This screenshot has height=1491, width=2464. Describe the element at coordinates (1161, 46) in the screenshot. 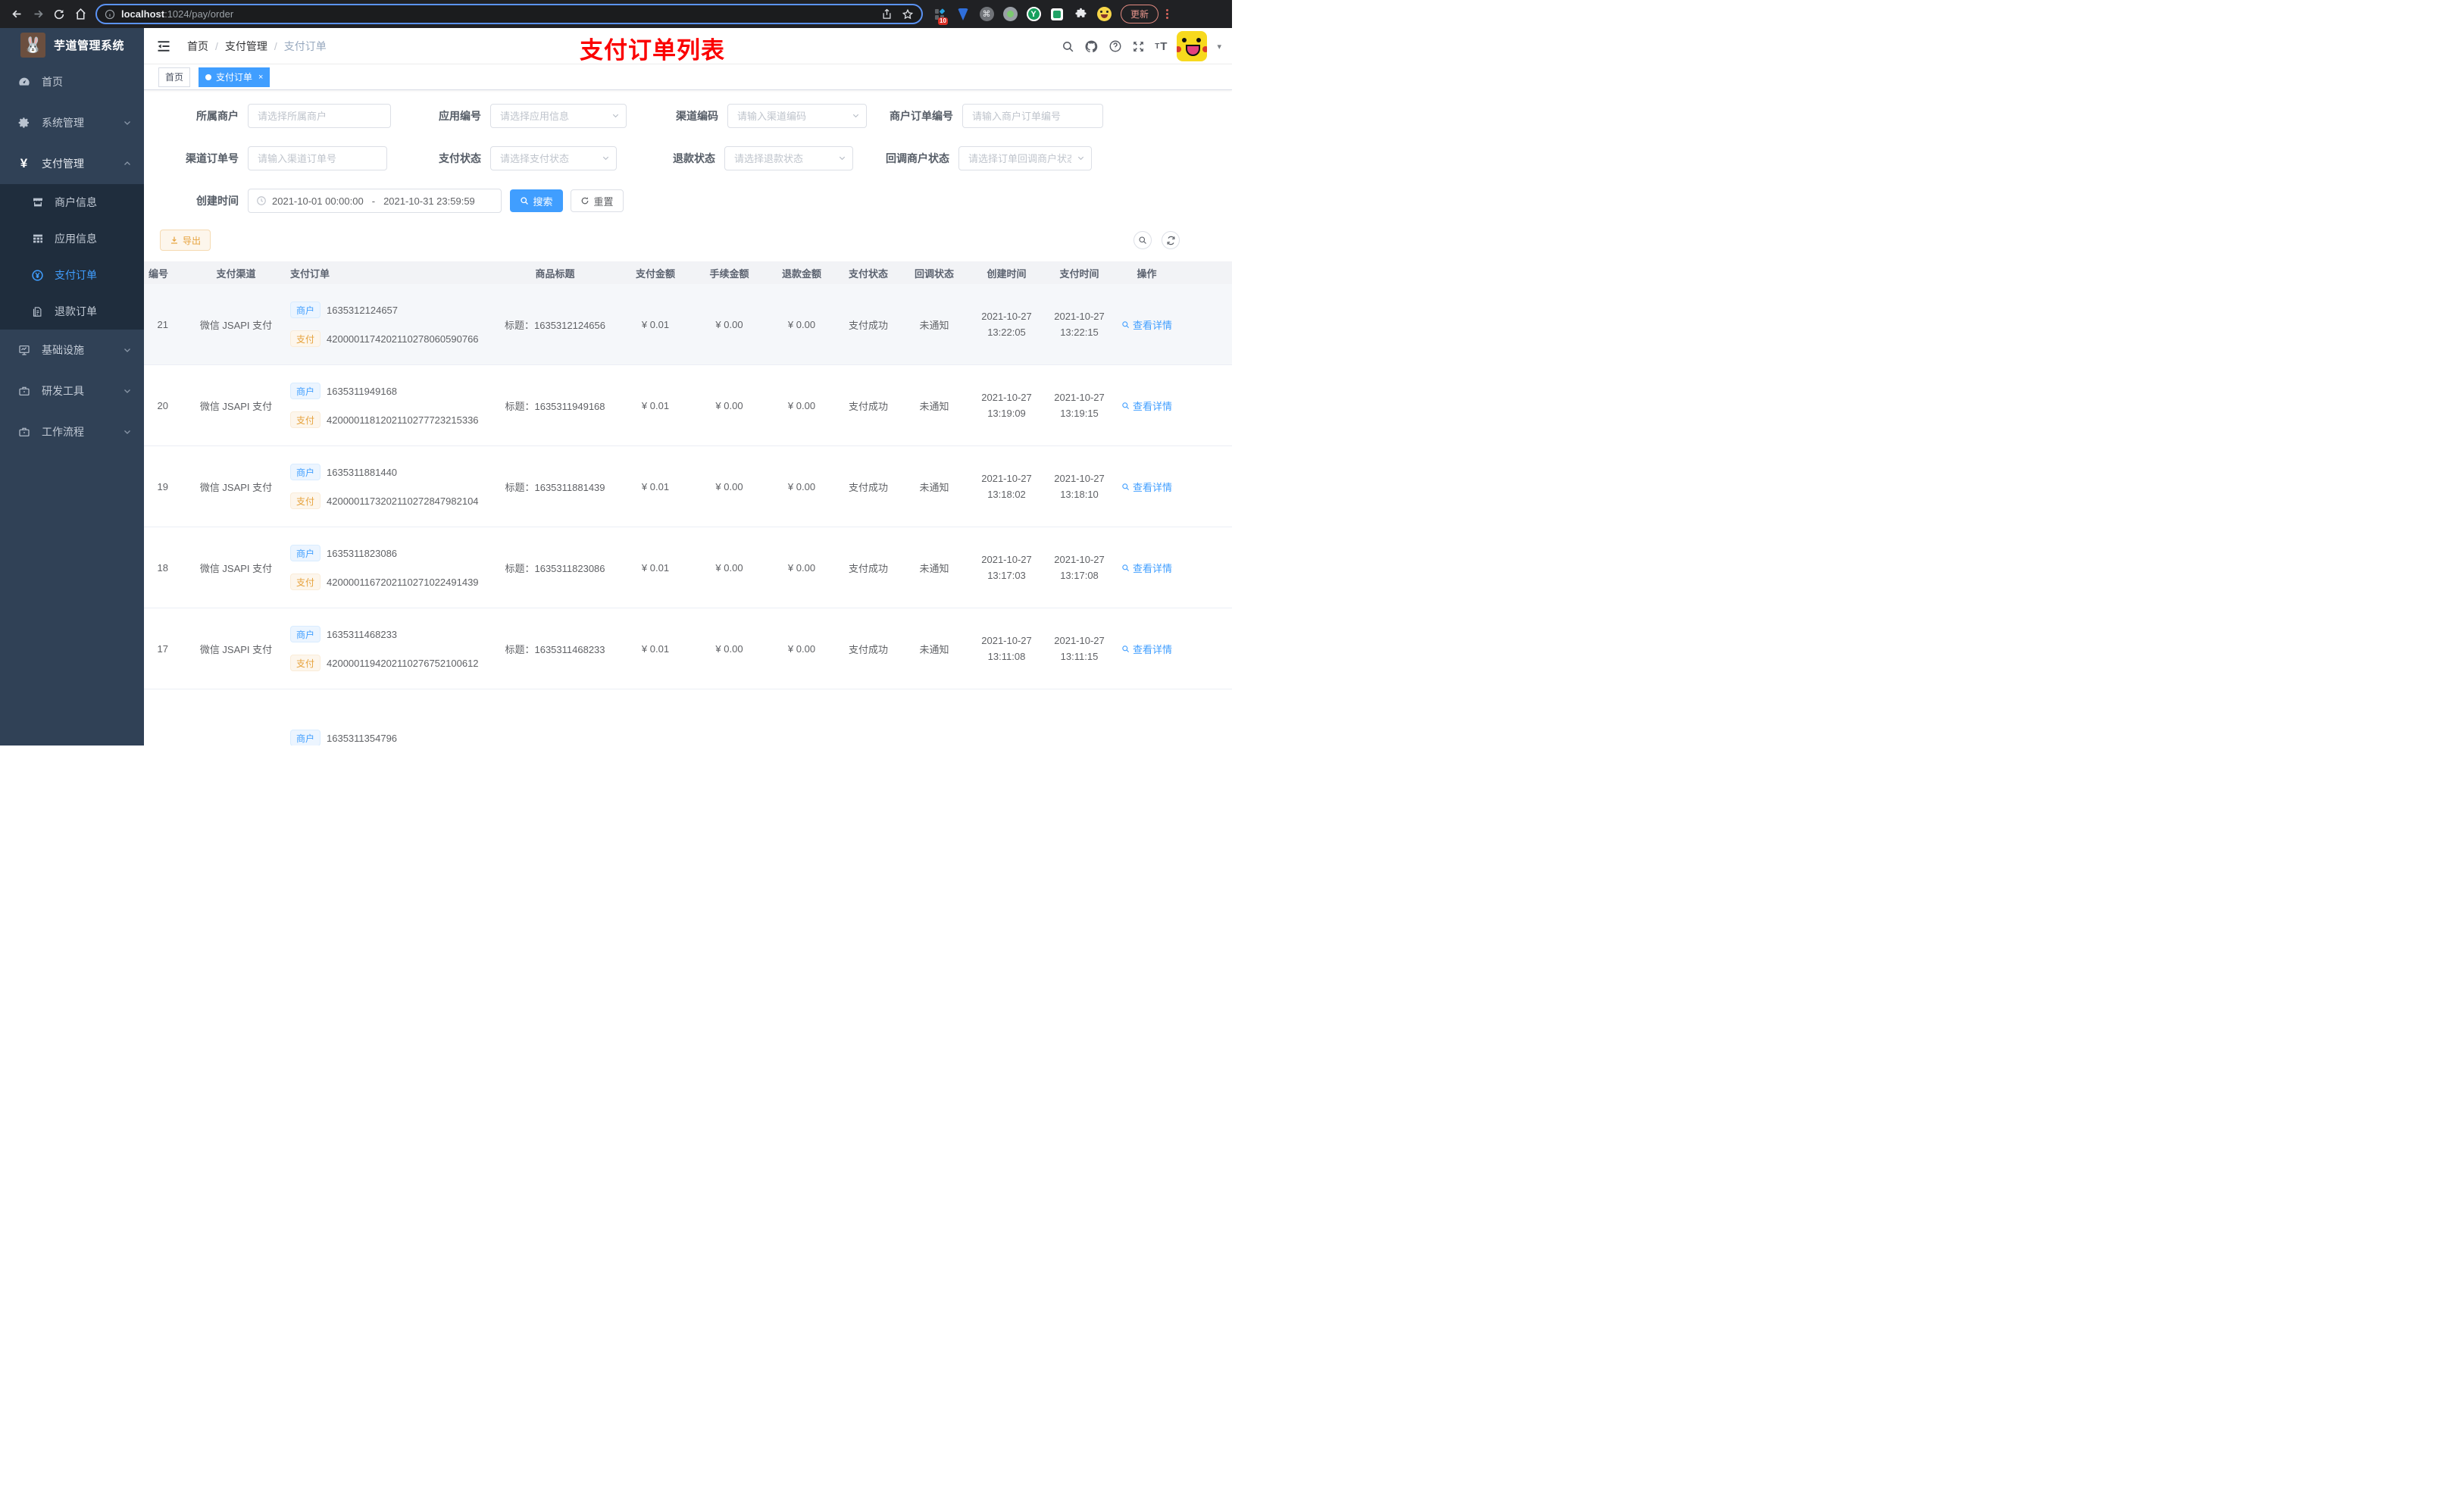

I see `font-size-icon: TT` at that location.